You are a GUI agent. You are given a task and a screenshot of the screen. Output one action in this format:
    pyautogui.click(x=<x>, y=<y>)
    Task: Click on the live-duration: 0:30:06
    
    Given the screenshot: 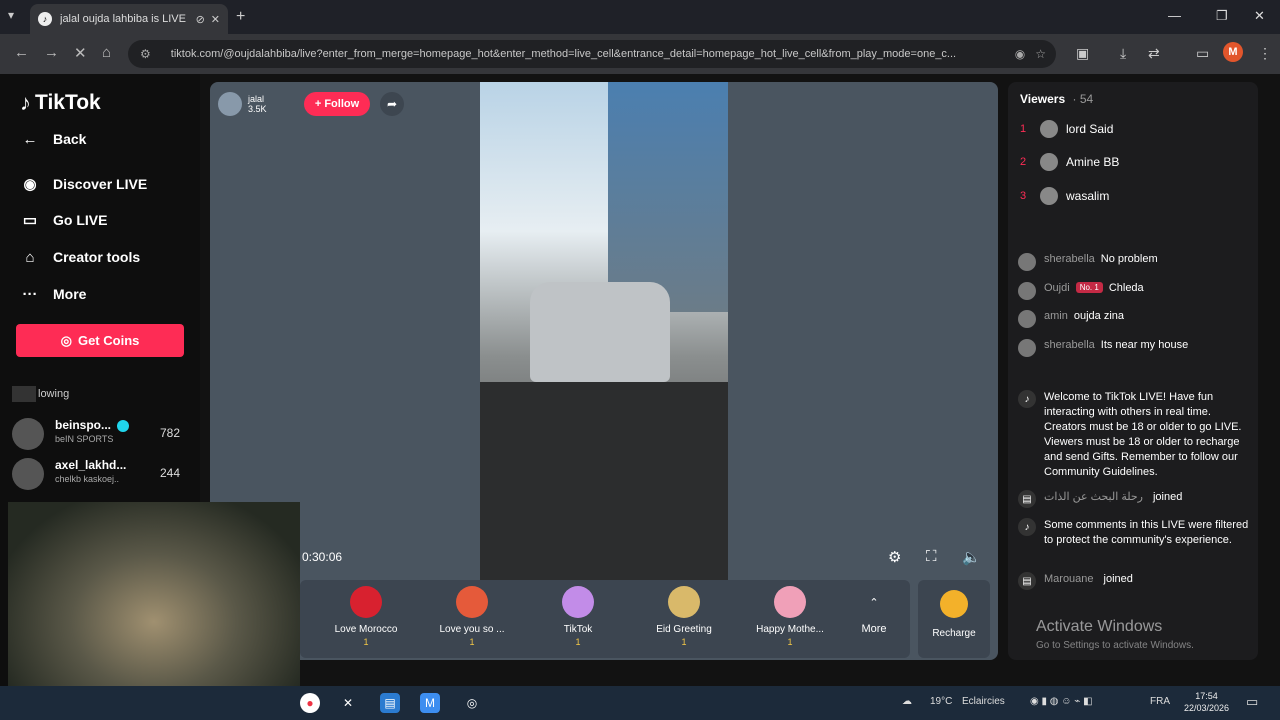 What is the action you would take?
    pyautogui.click(x=322, y=557)
    